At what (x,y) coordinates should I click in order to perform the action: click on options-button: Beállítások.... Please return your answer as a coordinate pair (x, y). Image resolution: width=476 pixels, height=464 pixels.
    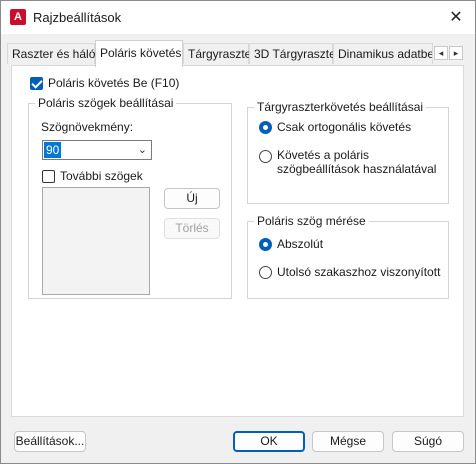
    Looking at the image, I should click on (50, 441).